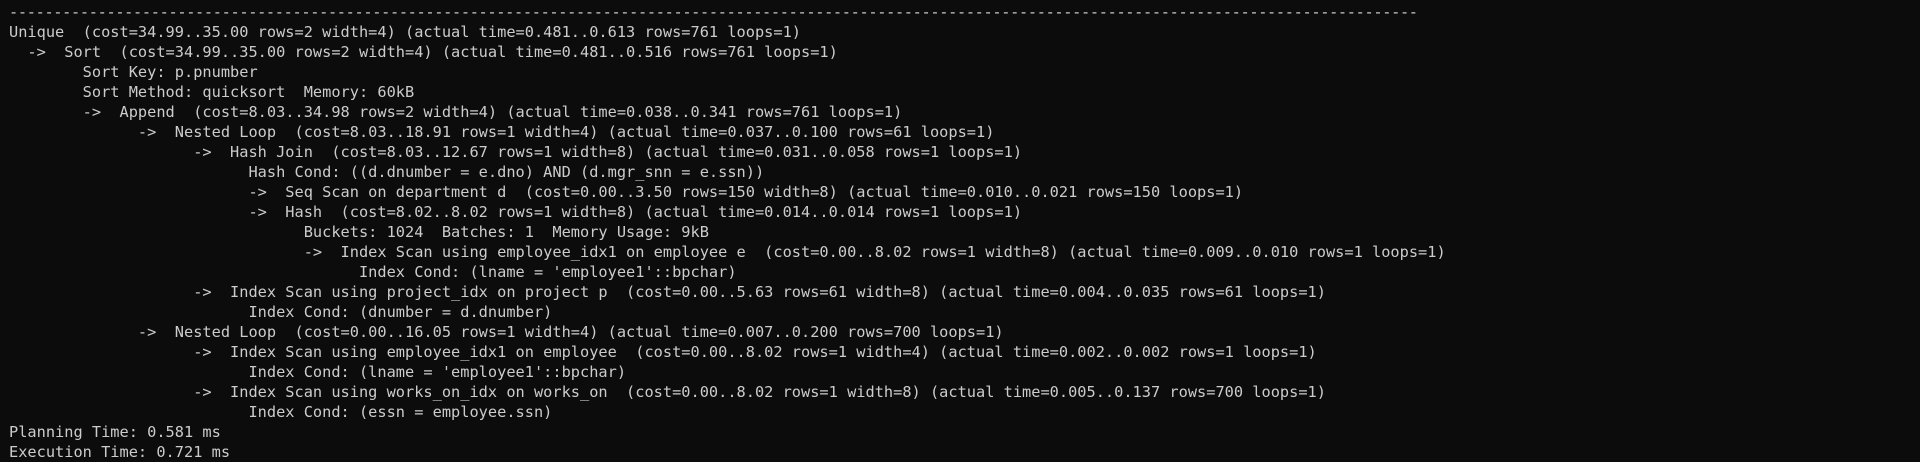 The height and width of the screenshot is (462, 1920). I want to click on execution-time: Execution Time: 0.721 ms, so click(120, 452).